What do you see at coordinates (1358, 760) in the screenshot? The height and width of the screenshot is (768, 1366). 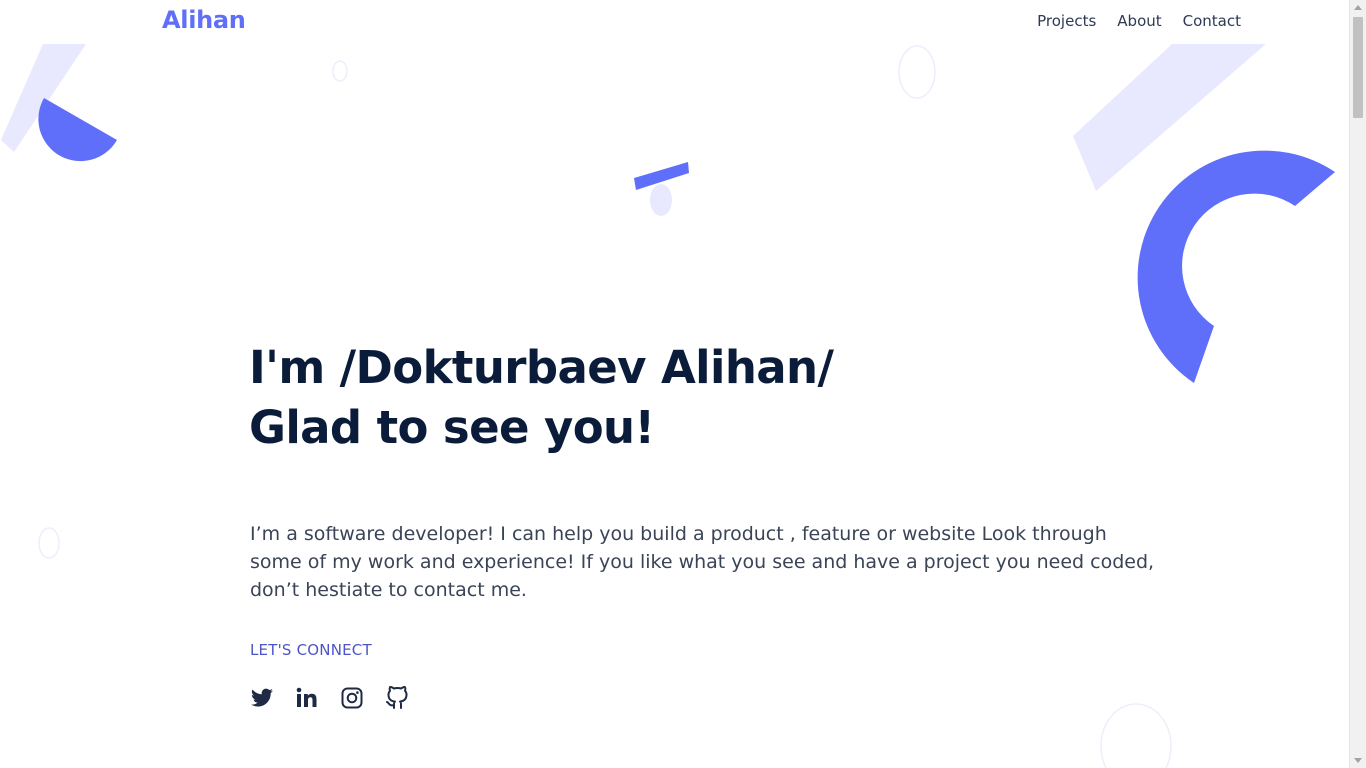 I see `scroll-down-icon` at bounding box center [1358, 760].